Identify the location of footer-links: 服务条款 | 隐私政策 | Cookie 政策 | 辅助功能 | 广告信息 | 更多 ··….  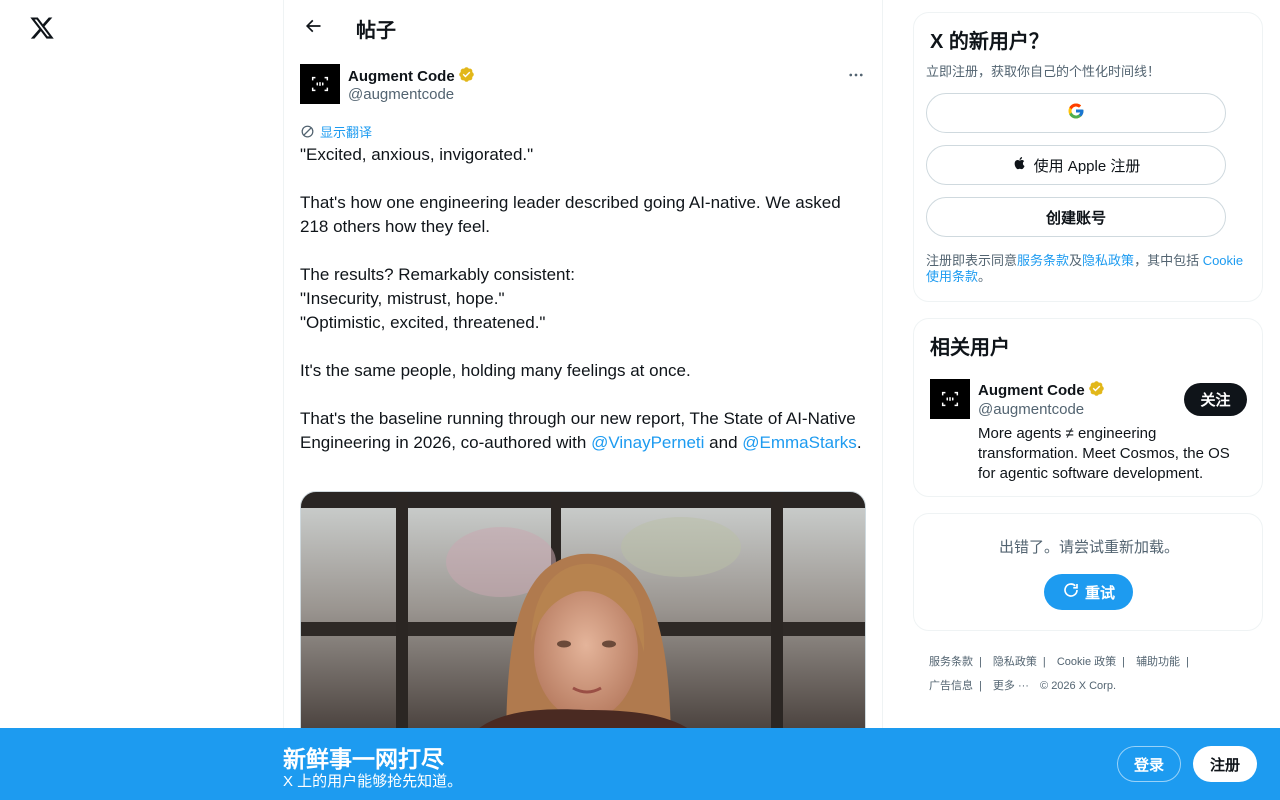
(1094, 674).